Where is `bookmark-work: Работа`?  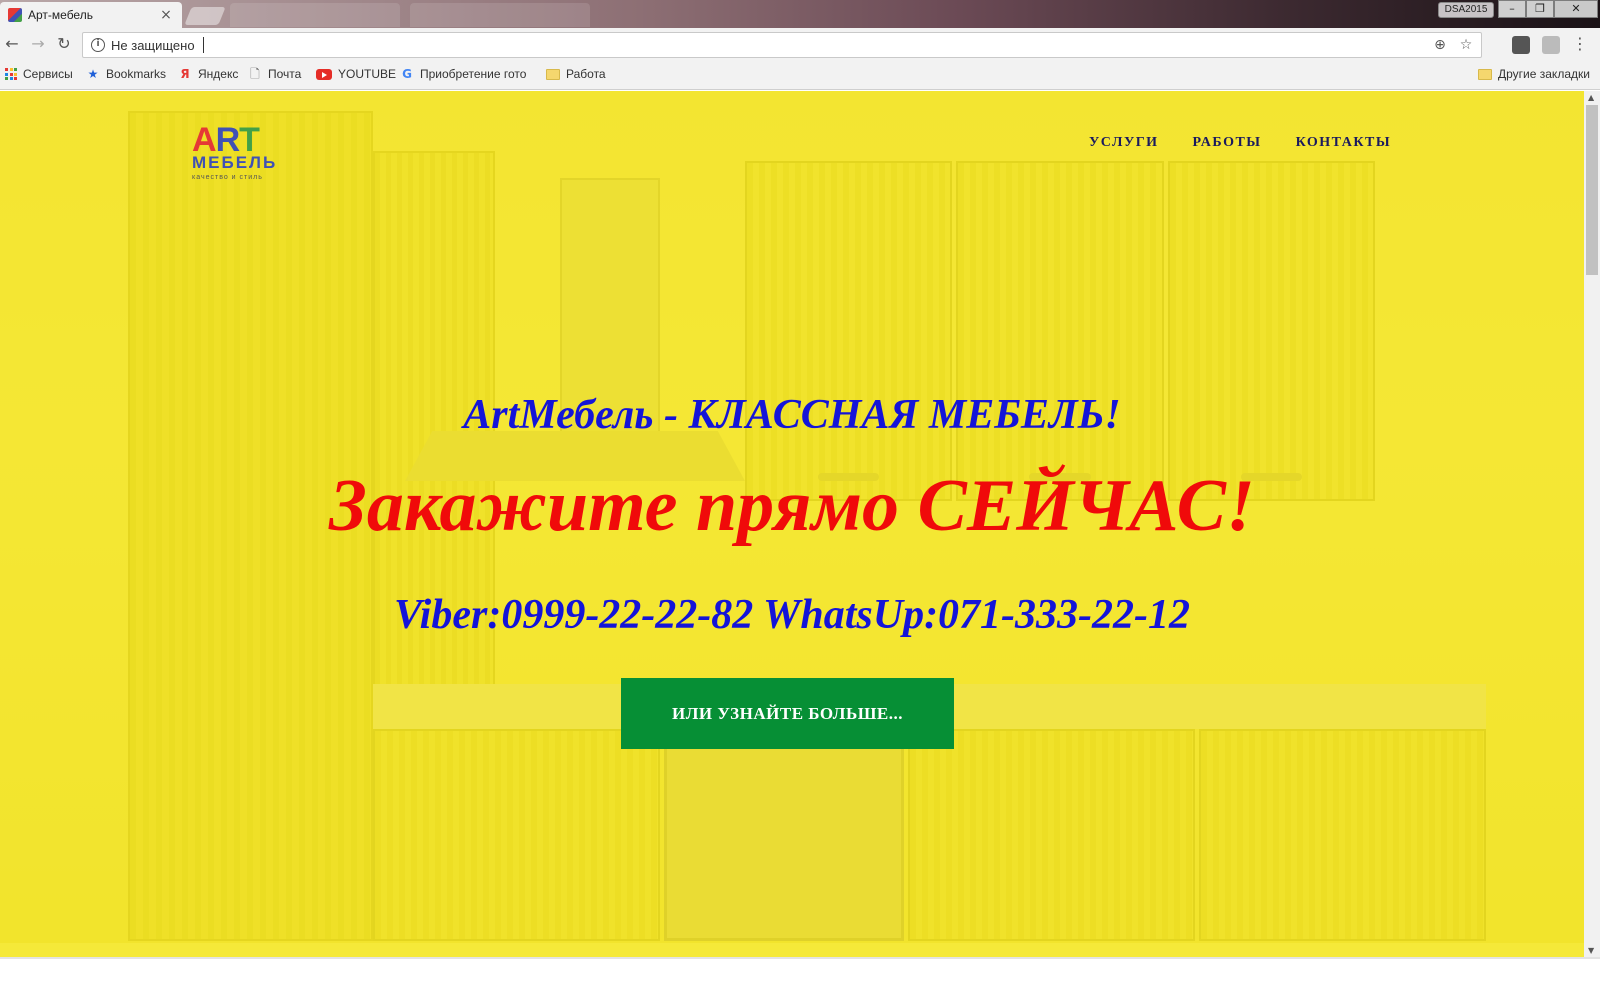
bookmark-work: Работа is located at coordinates (576, 74).